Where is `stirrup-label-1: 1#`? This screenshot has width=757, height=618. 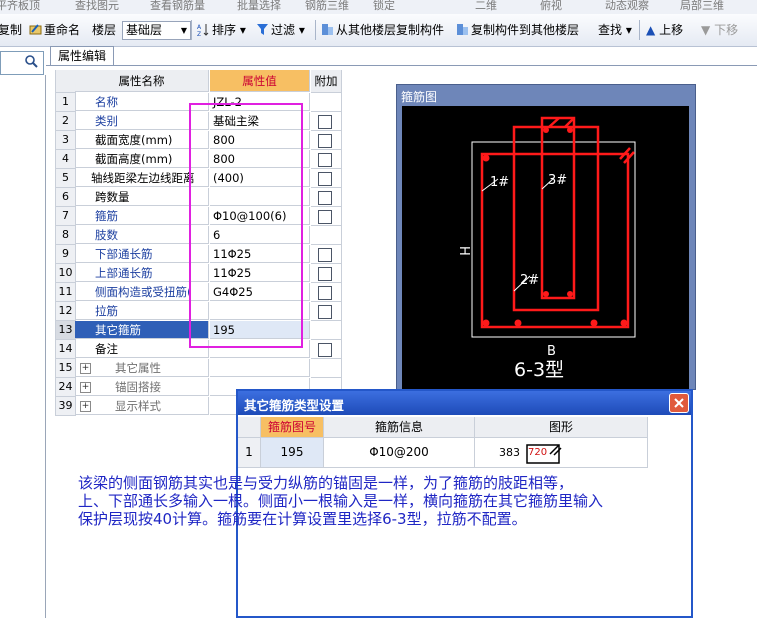 stirrup-label-1: 1# is located at coordinates (499, 182).